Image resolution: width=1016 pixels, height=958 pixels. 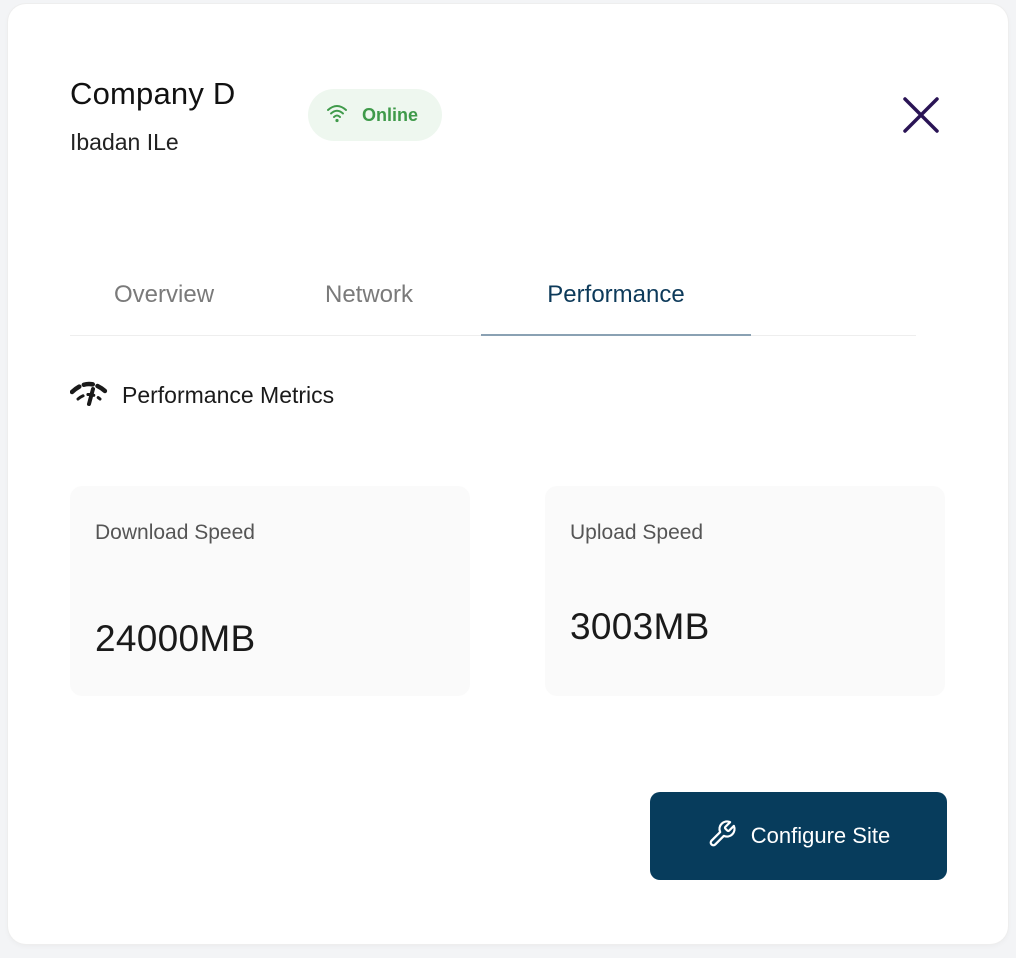 What do you see at coordinates (390, 114) in the screenshot?
I see `status-label: Online` at bounding box center [390, 114].